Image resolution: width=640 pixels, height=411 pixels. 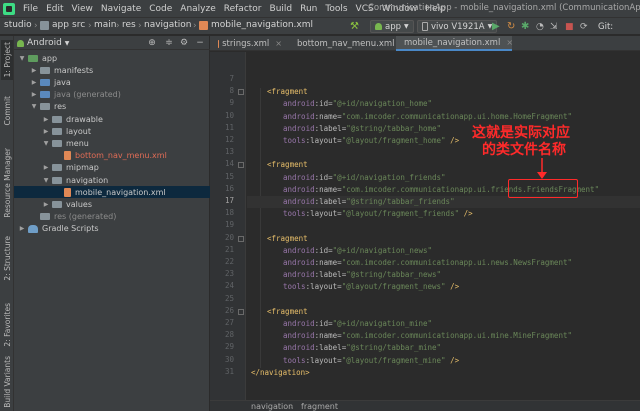 I want to click on menu-navigate: Navigate, so click(x=121, y=9).